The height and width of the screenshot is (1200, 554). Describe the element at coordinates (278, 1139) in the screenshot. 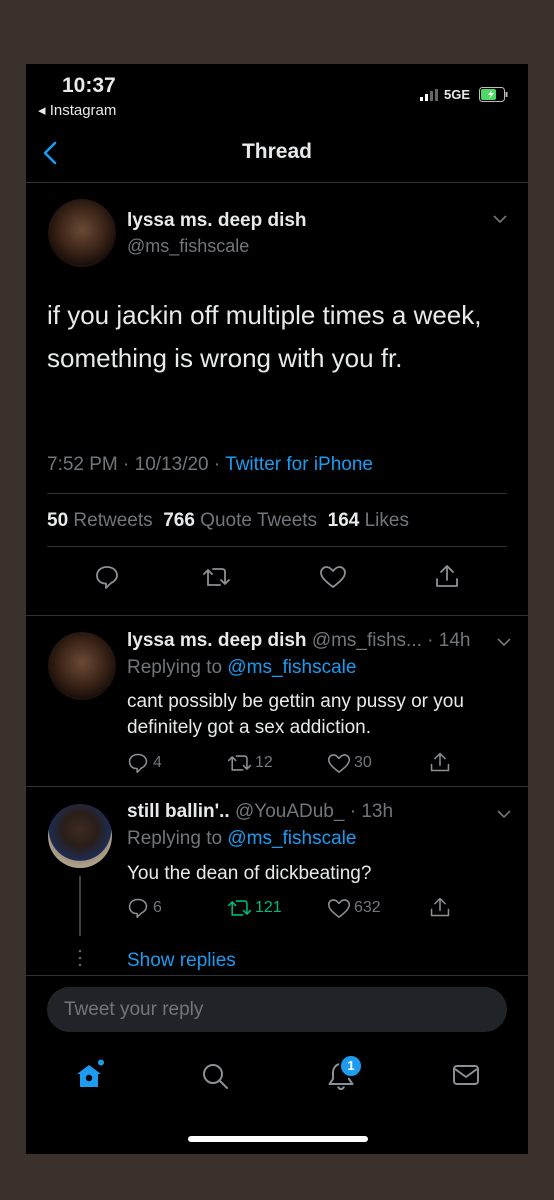

I see `home-indicator` at that location.